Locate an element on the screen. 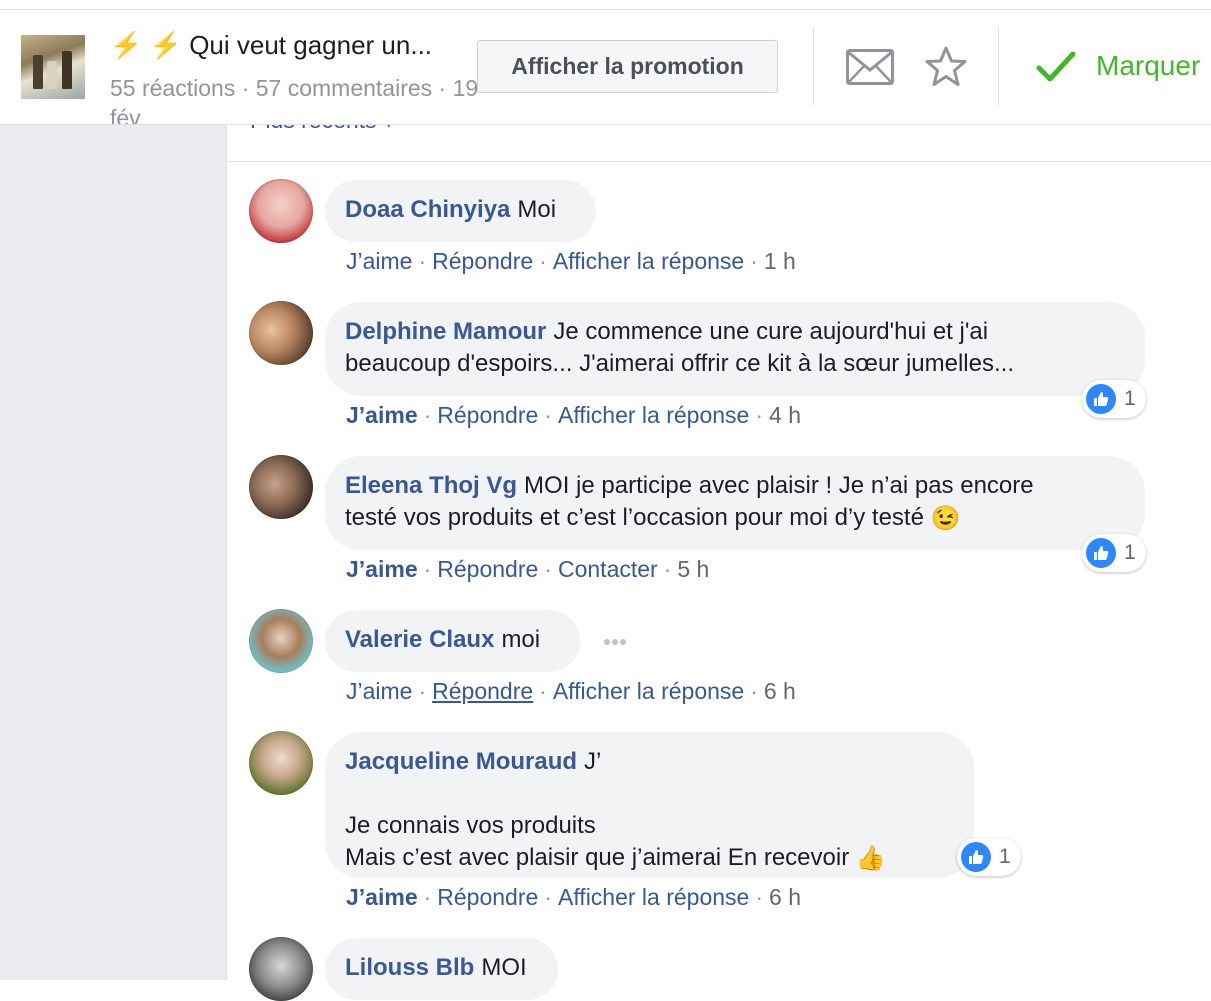 This screenshot has height=1001, width=1211. comment-timestamp: 1 h is located at coordinates (780, 261).